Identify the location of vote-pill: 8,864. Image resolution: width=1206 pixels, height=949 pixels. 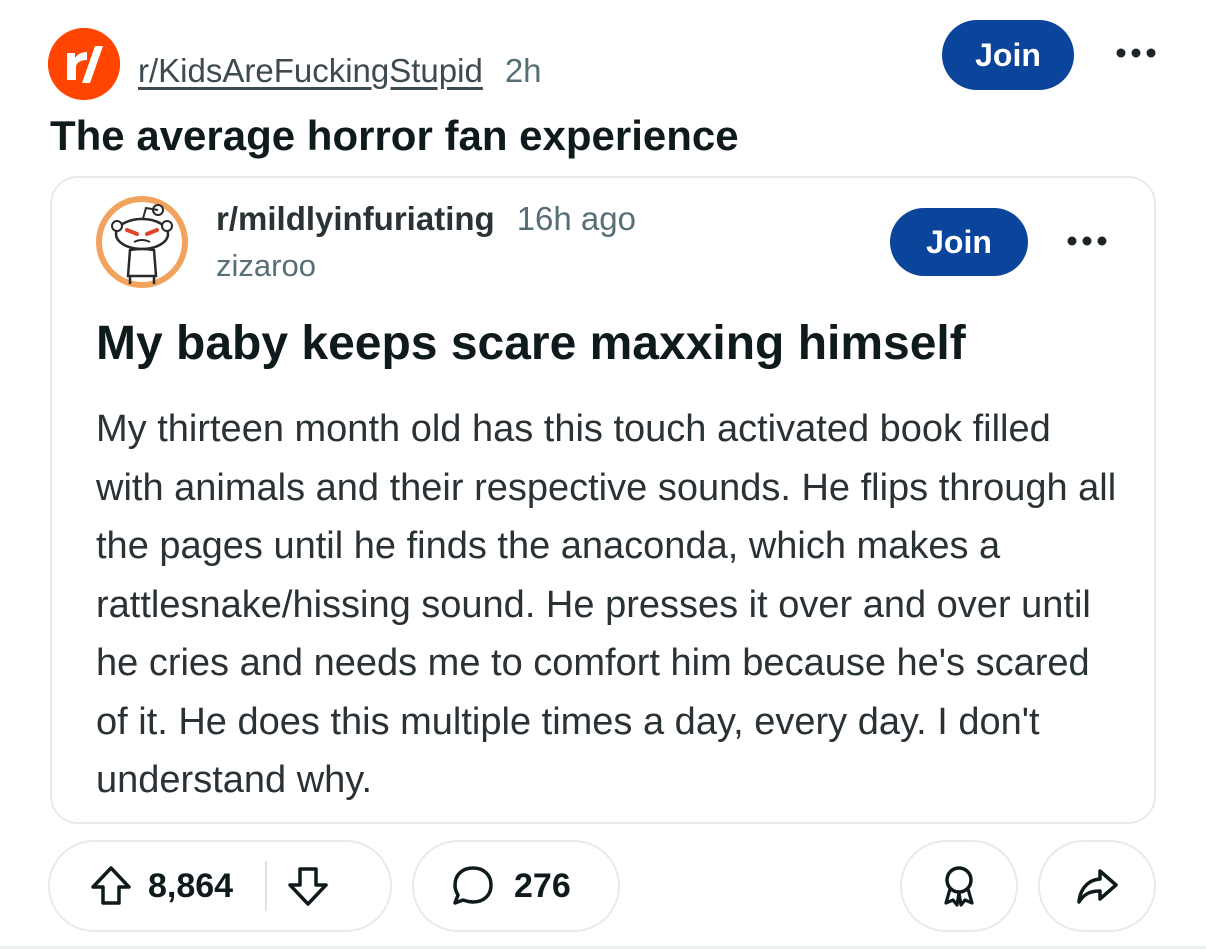
(220, 886).